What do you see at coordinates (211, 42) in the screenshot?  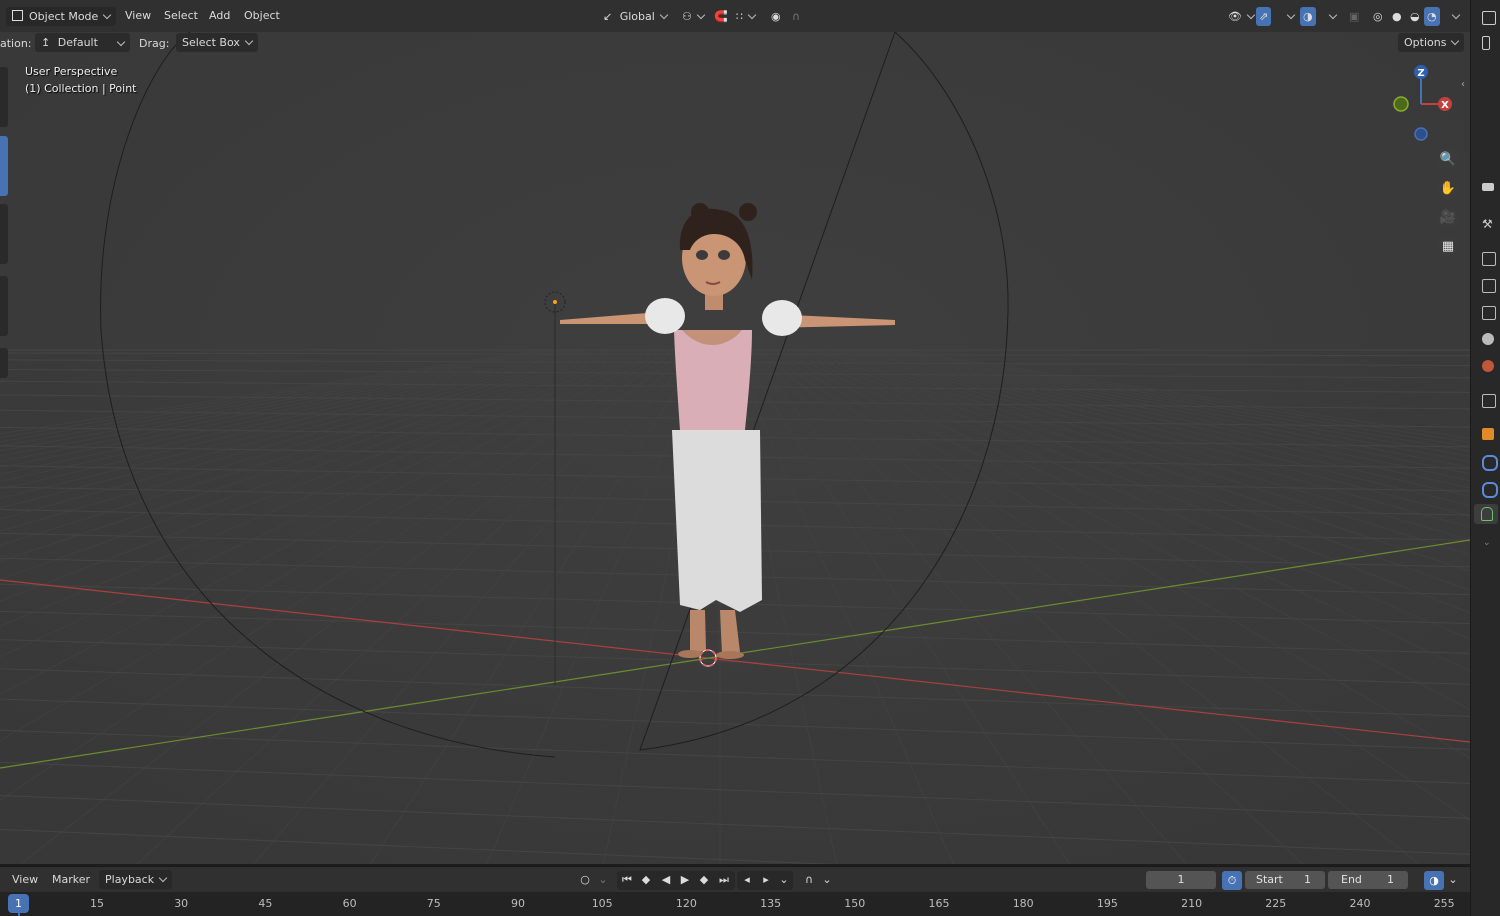 I see `drag-value: Select Box` at bounding box center [211, 42].